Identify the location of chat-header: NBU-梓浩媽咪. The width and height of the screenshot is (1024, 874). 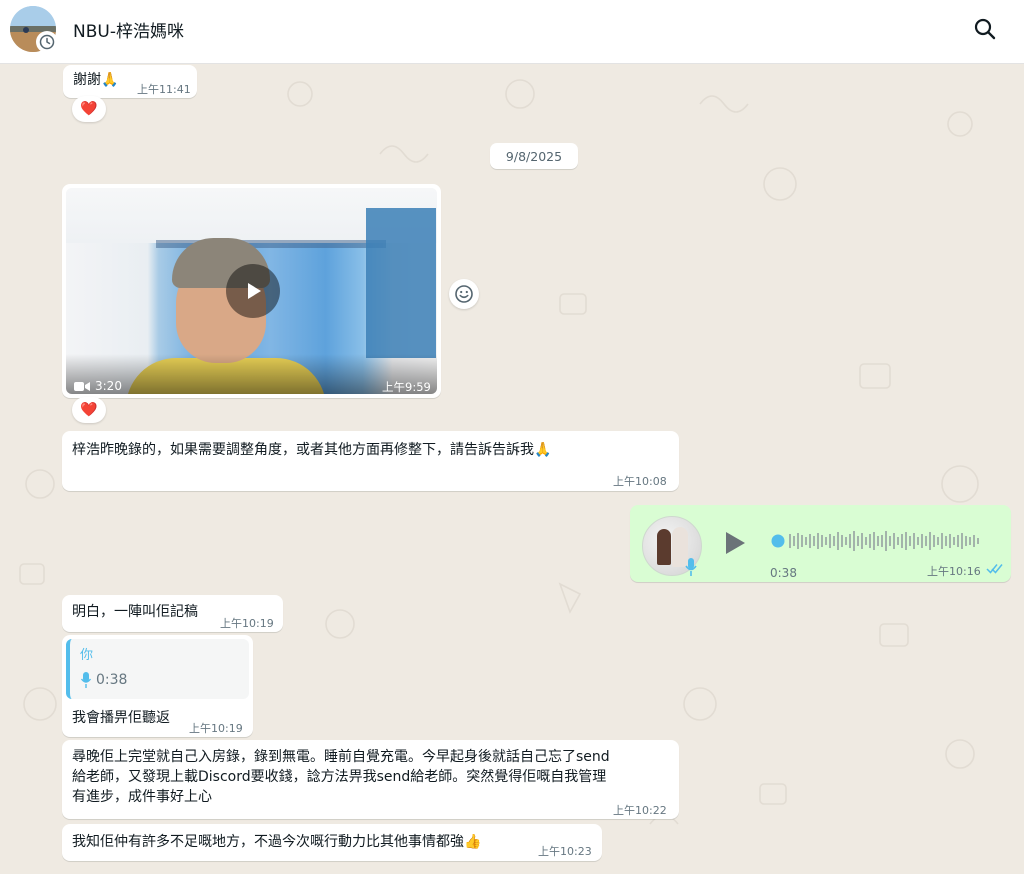
(512, 32).